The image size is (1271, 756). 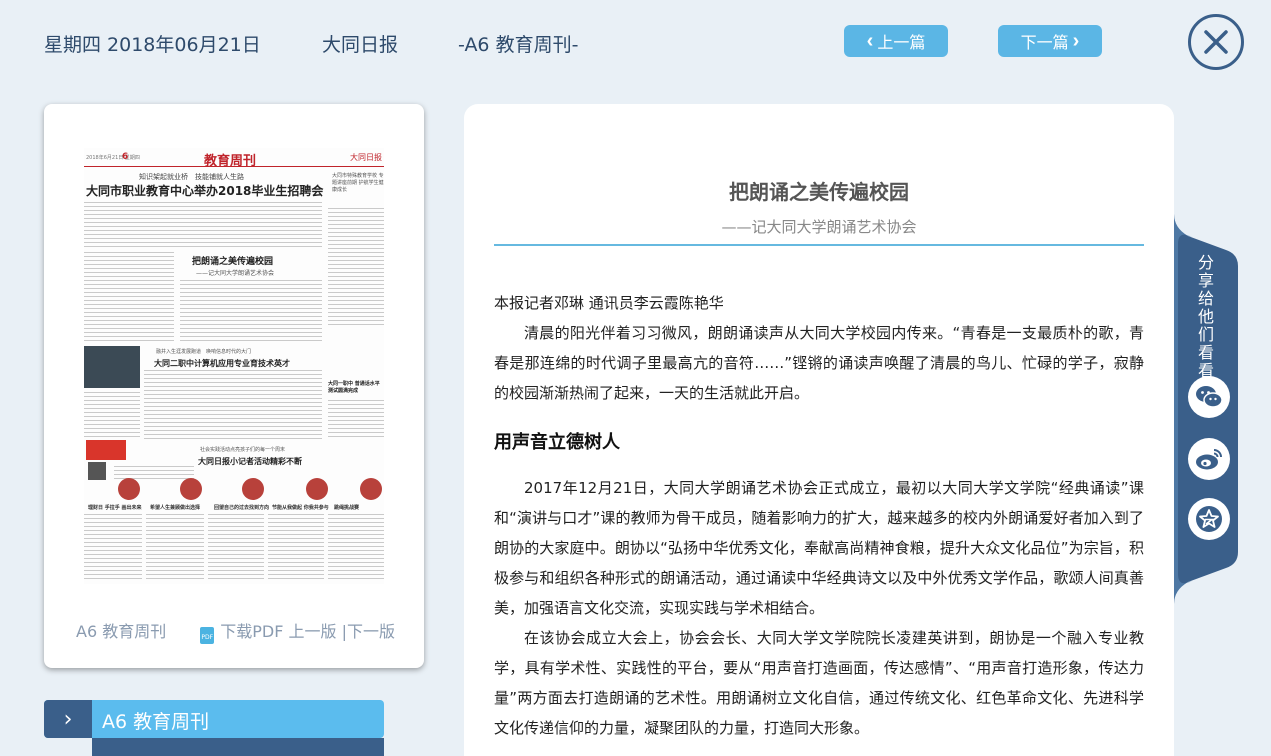 I want to click on article-byline: 本报记者邓琳 通讯员李云霞陈艳华, so click(x=609, y=303).